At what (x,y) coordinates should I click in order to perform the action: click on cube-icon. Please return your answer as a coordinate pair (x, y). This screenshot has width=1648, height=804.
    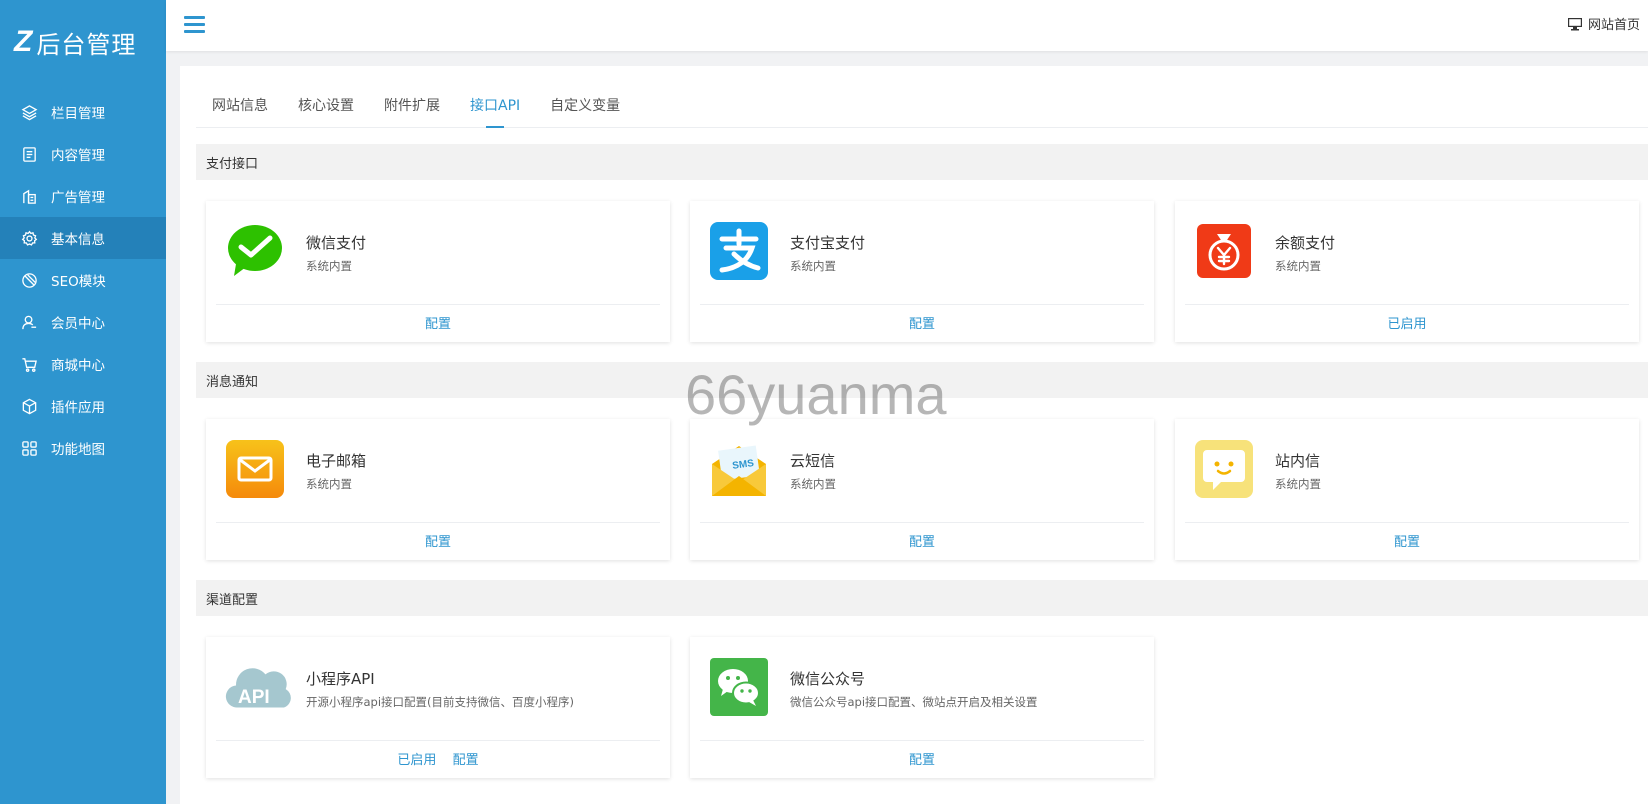
    Looking at the image, I should click on (29, 406).